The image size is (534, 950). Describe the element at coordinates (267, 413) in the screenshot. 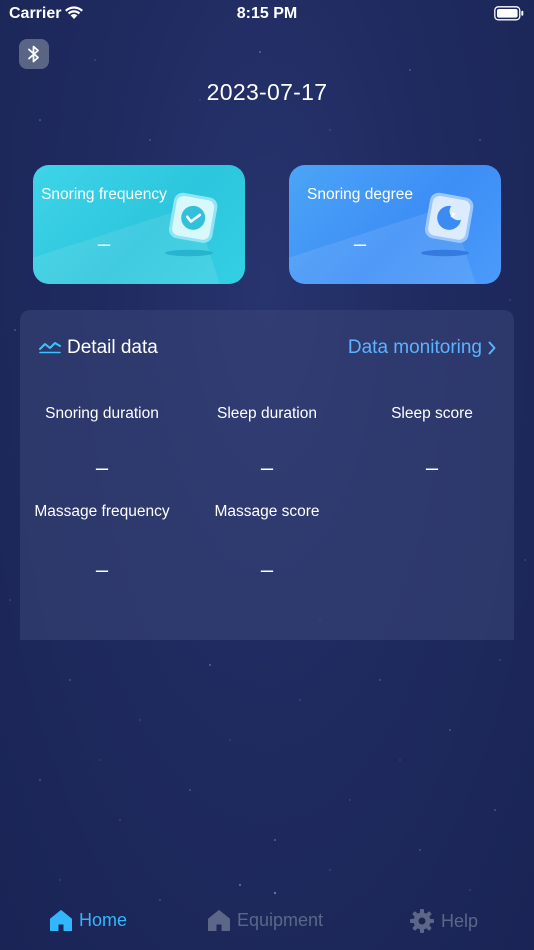

I see `metric-label: Sleep duration` at that location.